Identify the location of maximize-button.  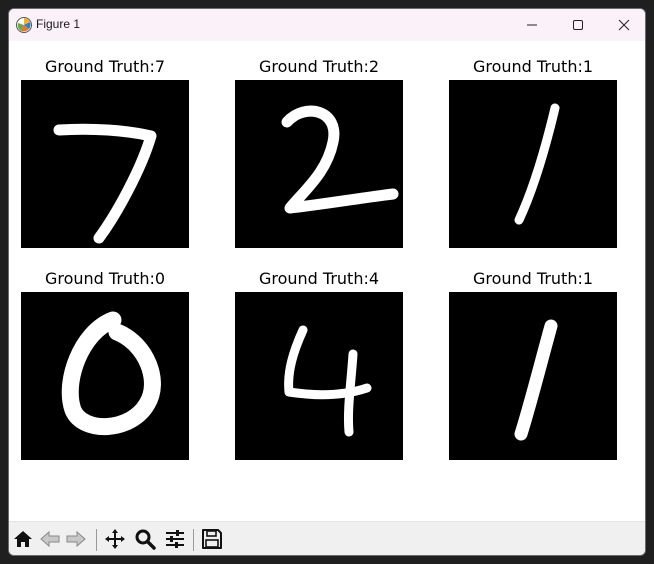
(578, 25).